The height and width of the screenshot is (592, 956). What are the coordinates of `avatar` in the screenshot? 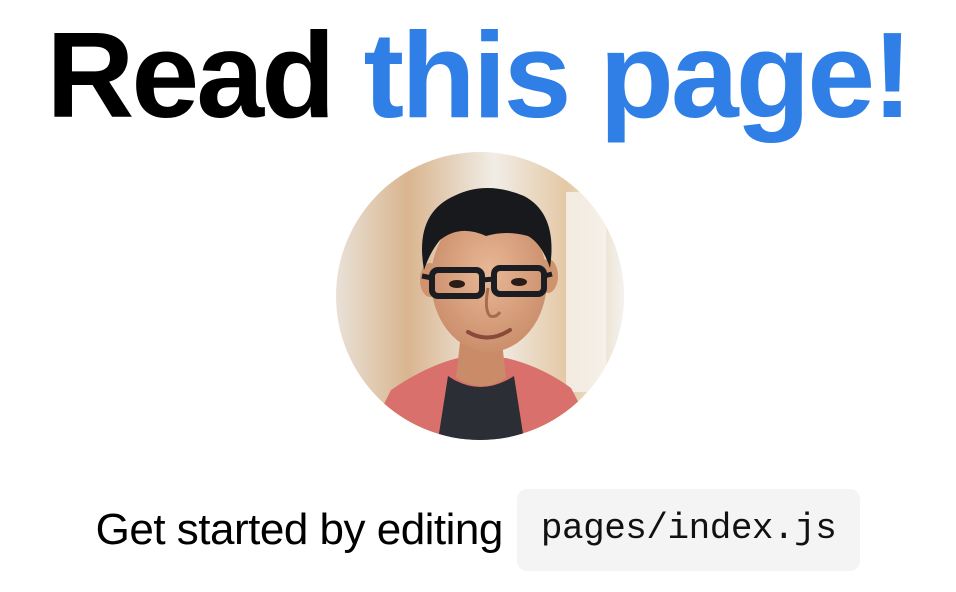 It's located at (480, 296).